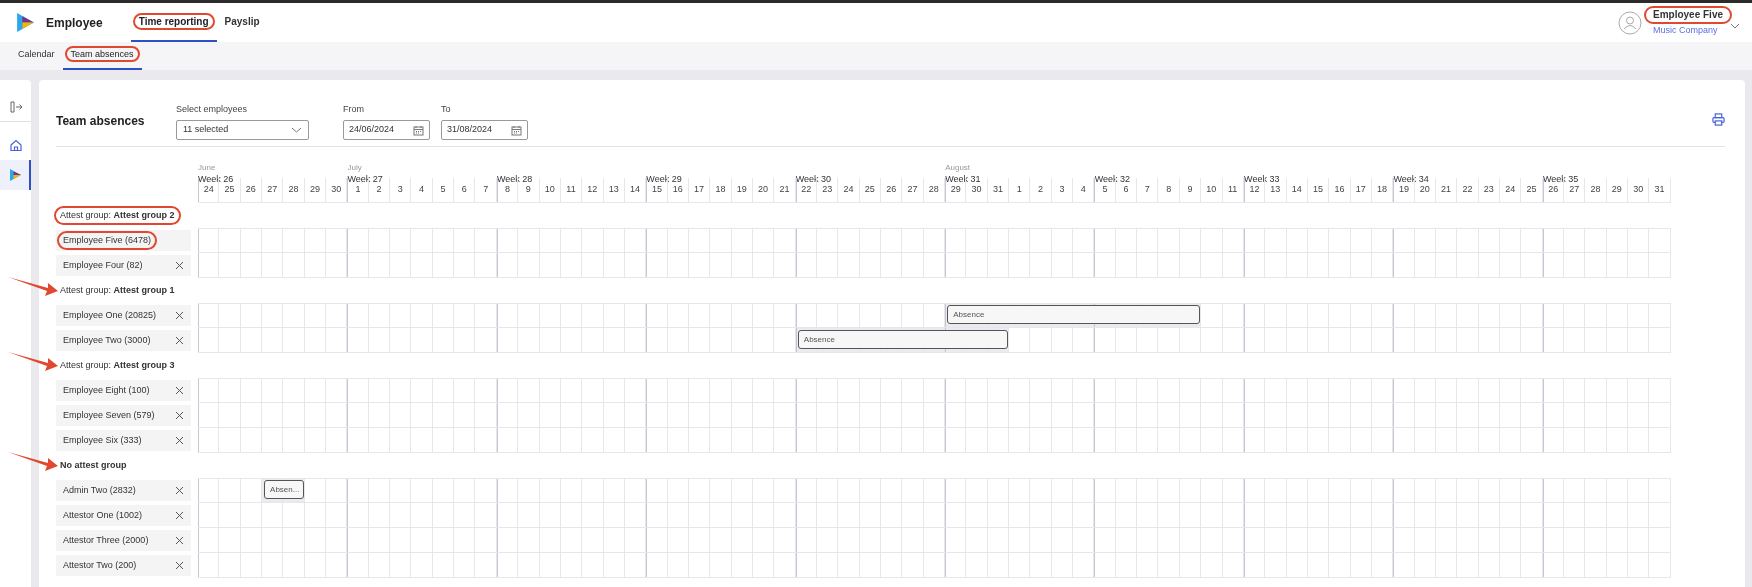 This screenshot has width=1752, height=587. I want to click on employee-select: 11 selected, so click(242, 130).